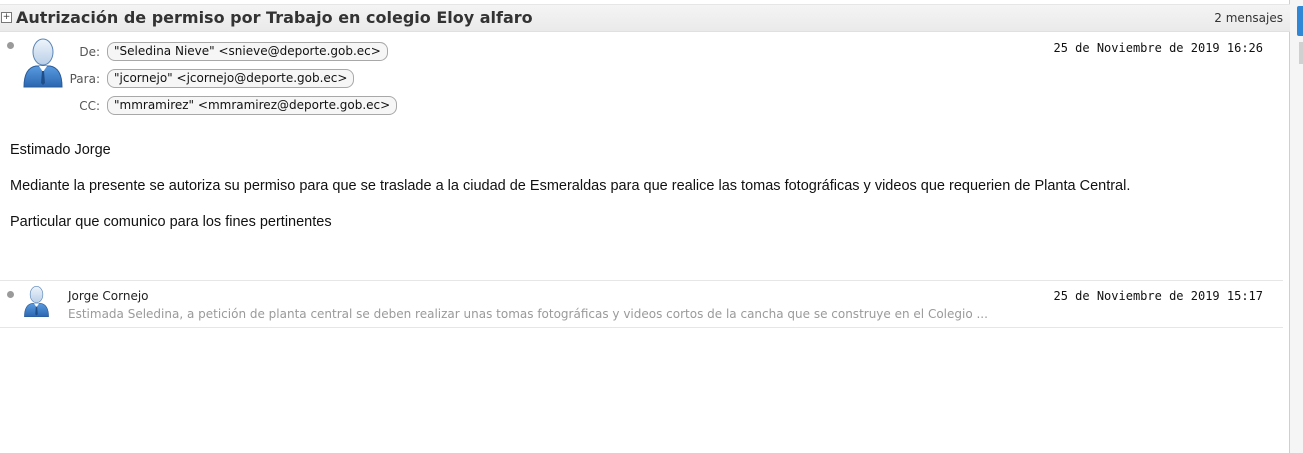 The width and height of the screenshot is (1303, 453). Describe the element at coordinates (1248, 18) in the screenshot. I see `message-count: 2 mensajes` at that location.